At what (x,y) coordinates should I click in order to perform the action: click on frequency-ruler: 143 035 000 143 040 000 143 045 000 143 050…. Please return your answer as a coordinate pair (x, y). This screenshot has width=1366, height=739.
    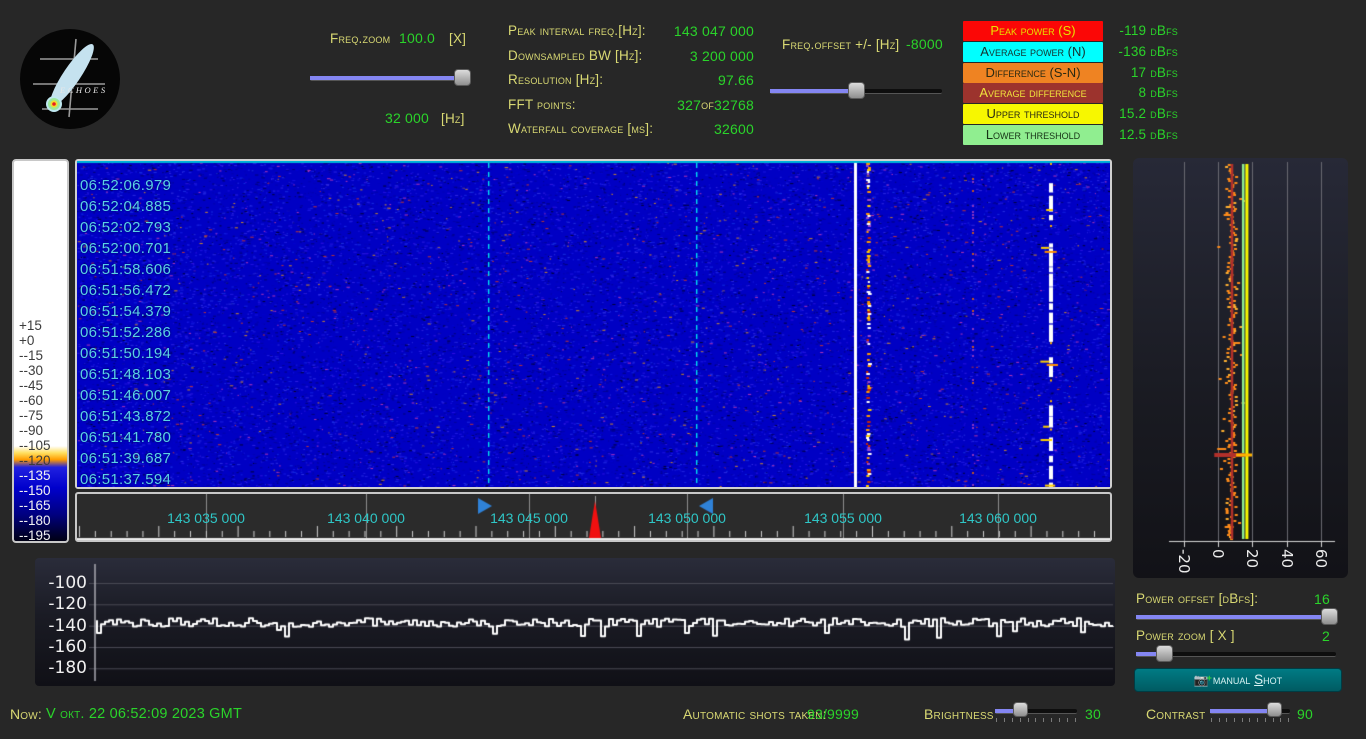
    Looking at the image, I should click on (593, 517).